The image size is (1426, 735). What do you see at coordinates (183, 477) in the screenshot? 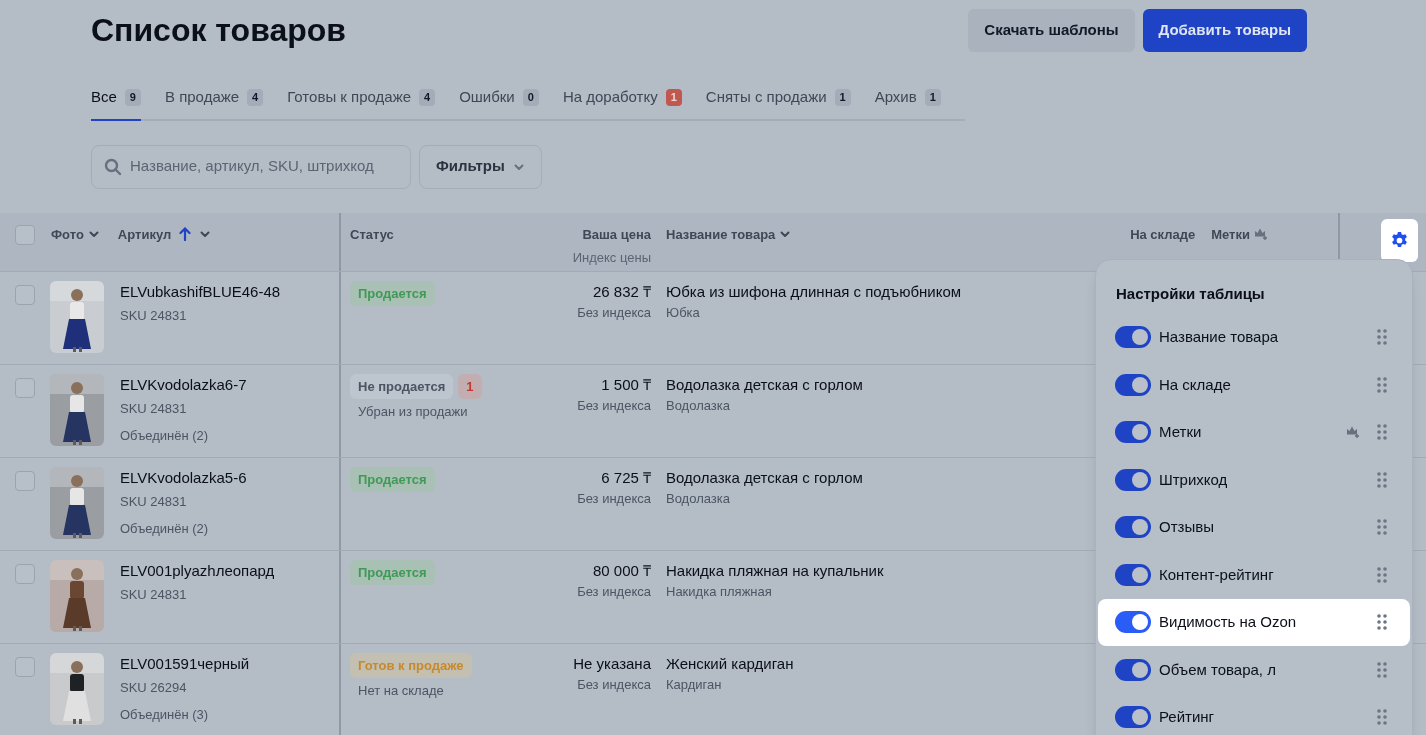
I see `article-text: ELVKvodolazka5-6` at bounding box center [183, 477].